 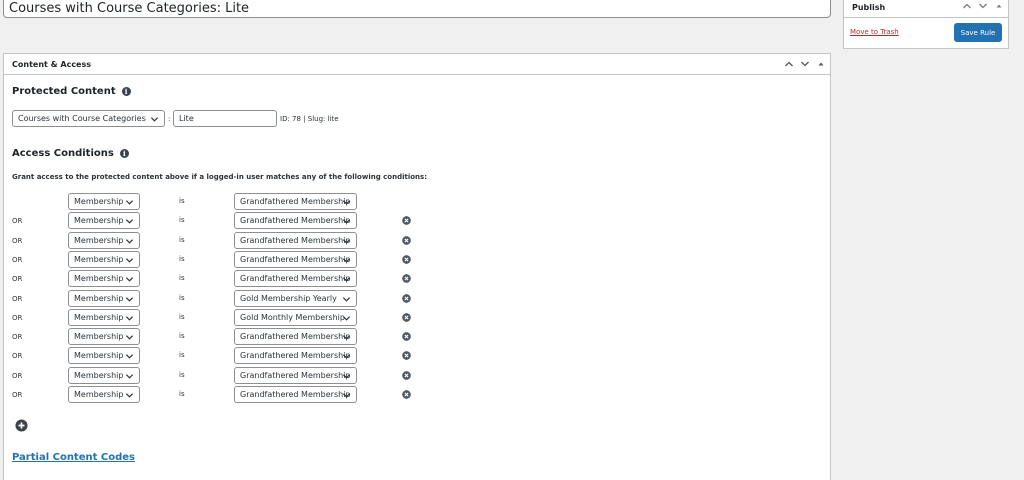 I want to click on condition-value-select: Gold Membership Yearly, so click(x=295, y=298).